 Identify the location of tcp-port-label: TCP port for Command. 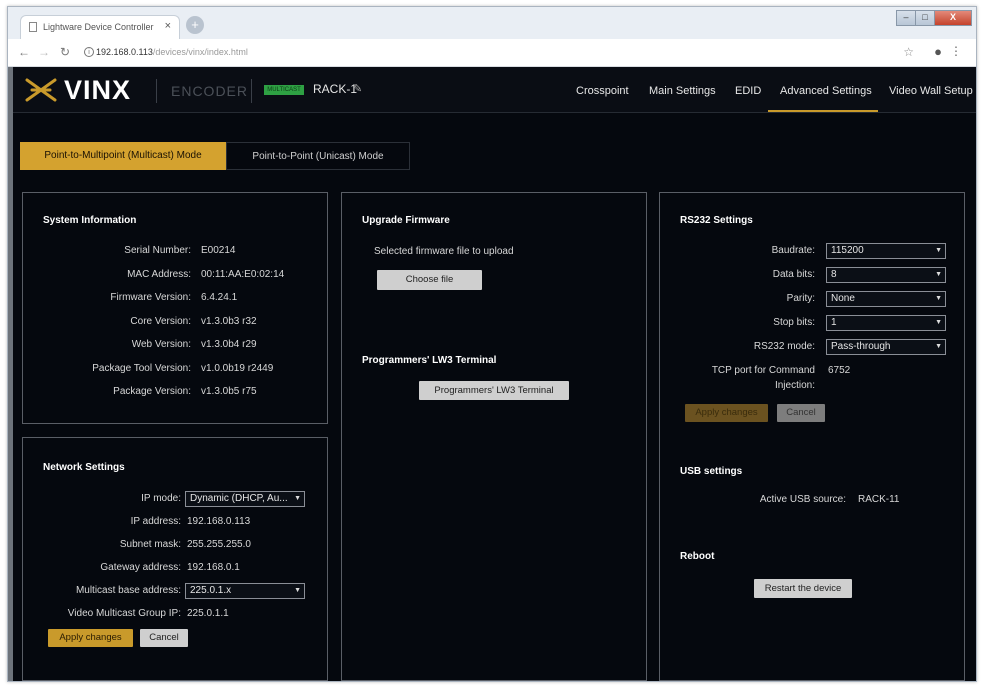
(763, 370).